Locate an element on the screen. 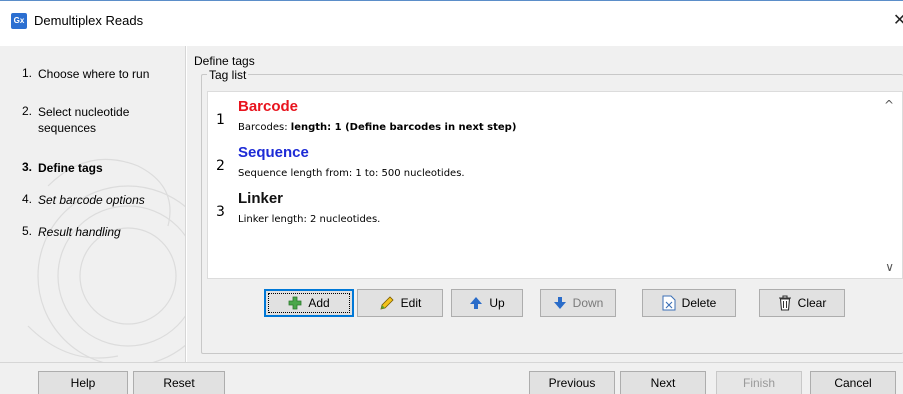 The height and width of the screenshot is (394, 903). close-icon: ✕ is located at coordinates (898, 19).